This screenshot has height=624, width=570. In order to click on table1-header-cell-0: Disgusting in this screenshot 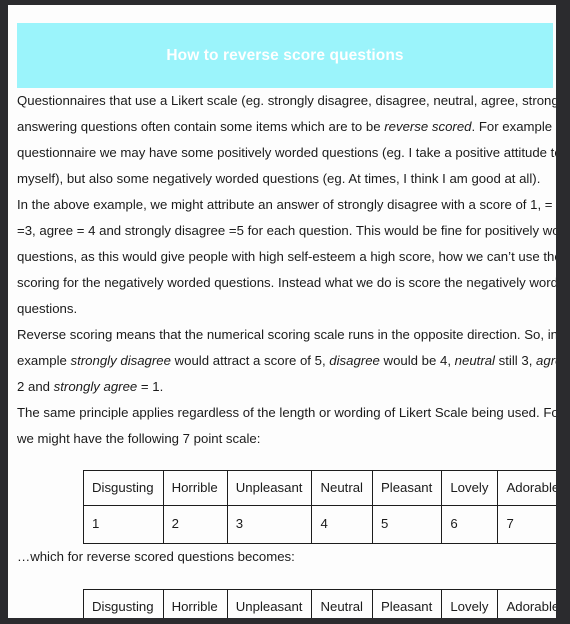, I will do `click(123, 488)`.